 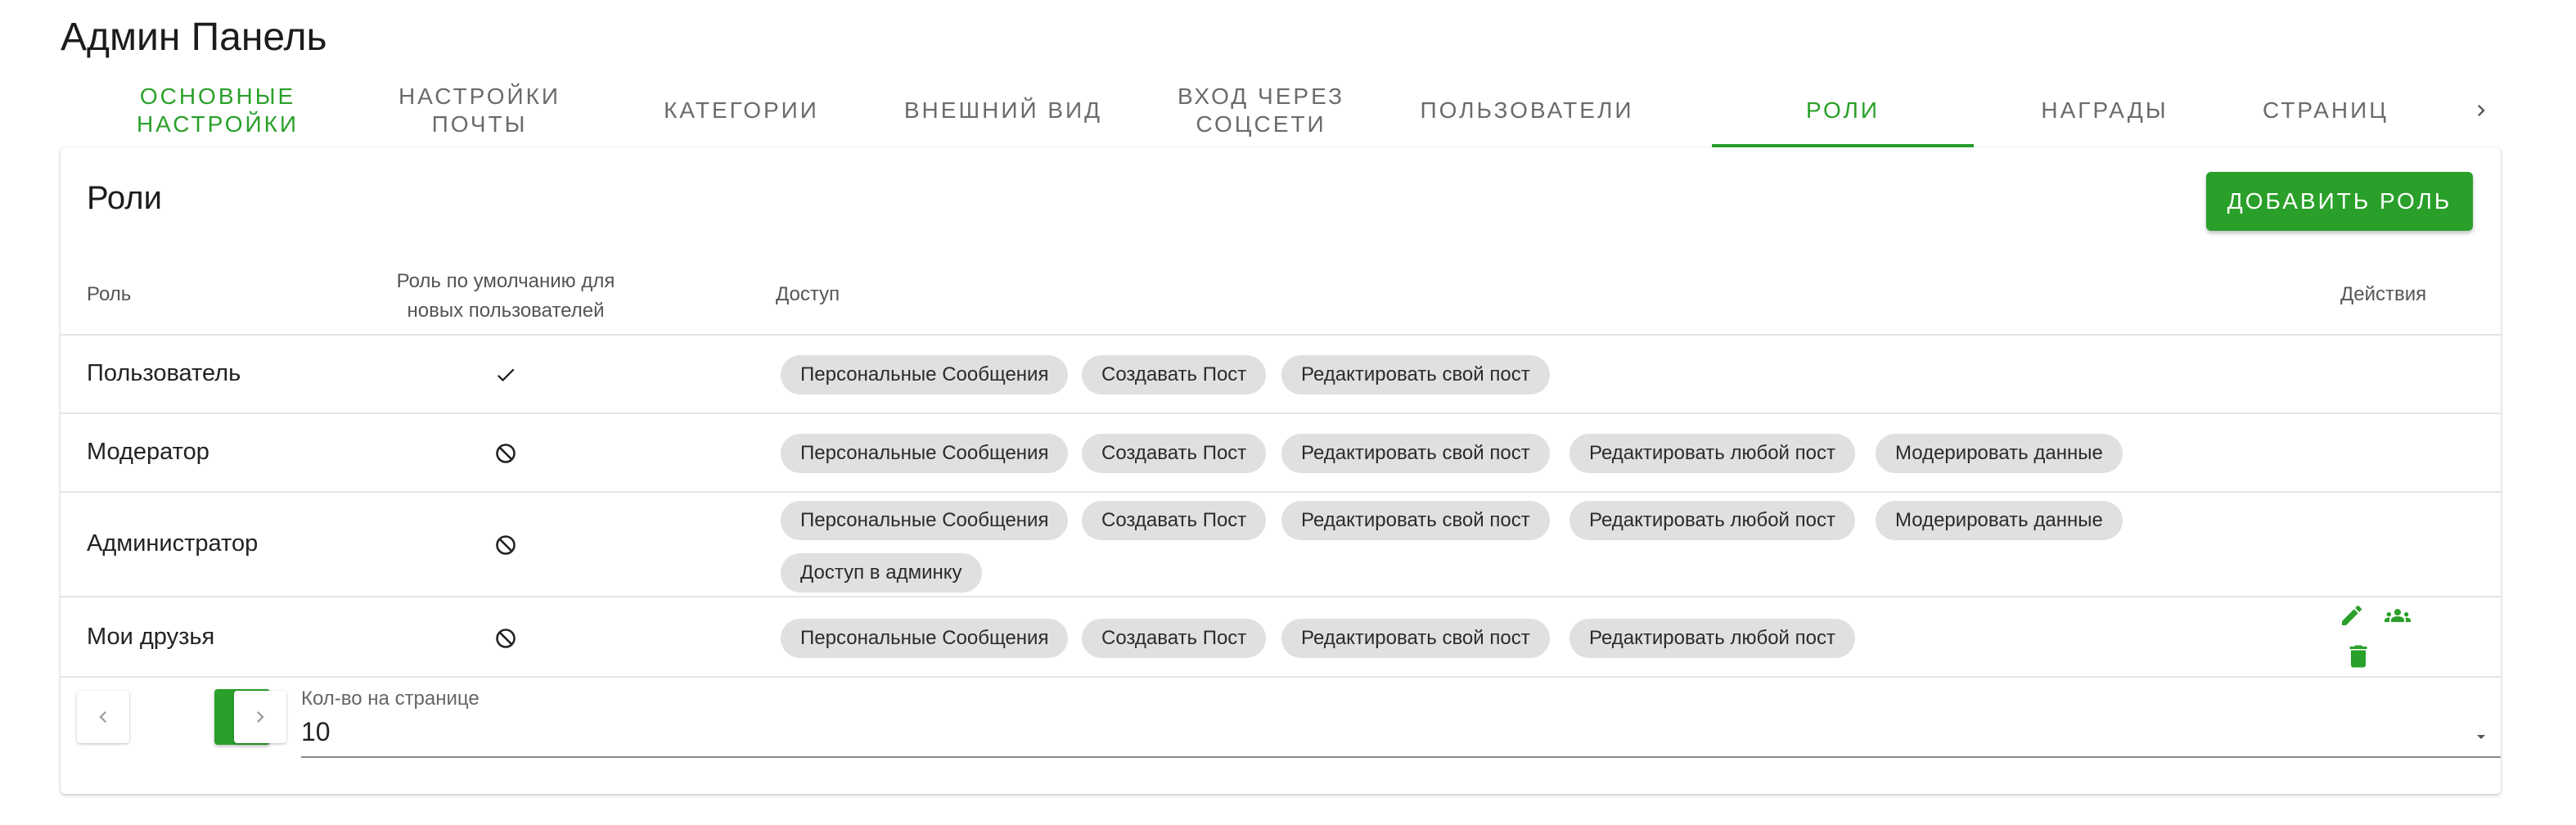 What do you see at coordinates (1843, 111) in the screenshot?
I see `tab-roles: Роли` at bounding box center [1843, 111].